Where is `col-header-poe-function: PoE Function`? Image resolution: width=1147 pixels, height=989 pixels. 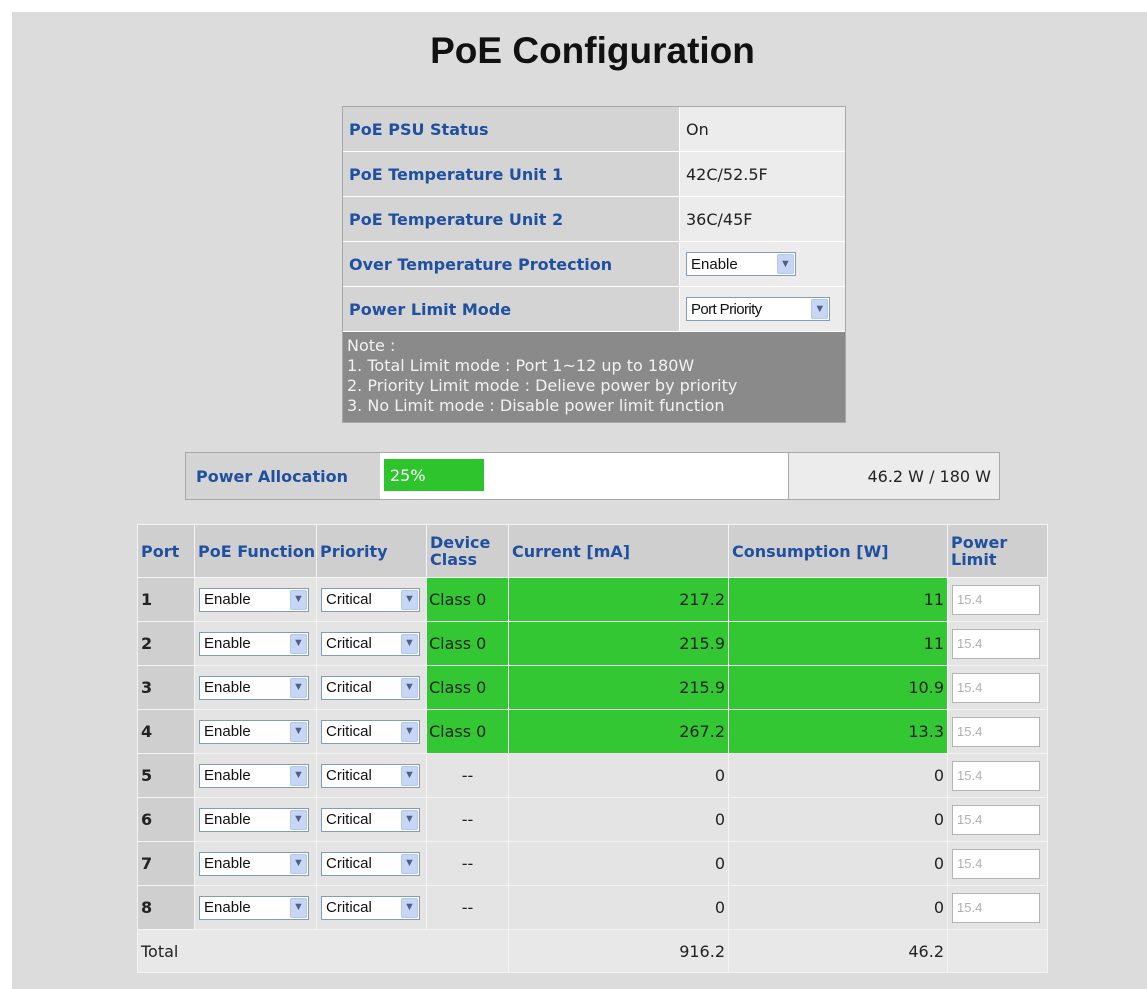
col-header-poe-function: PoE Function is located at coordinates (255, 551).